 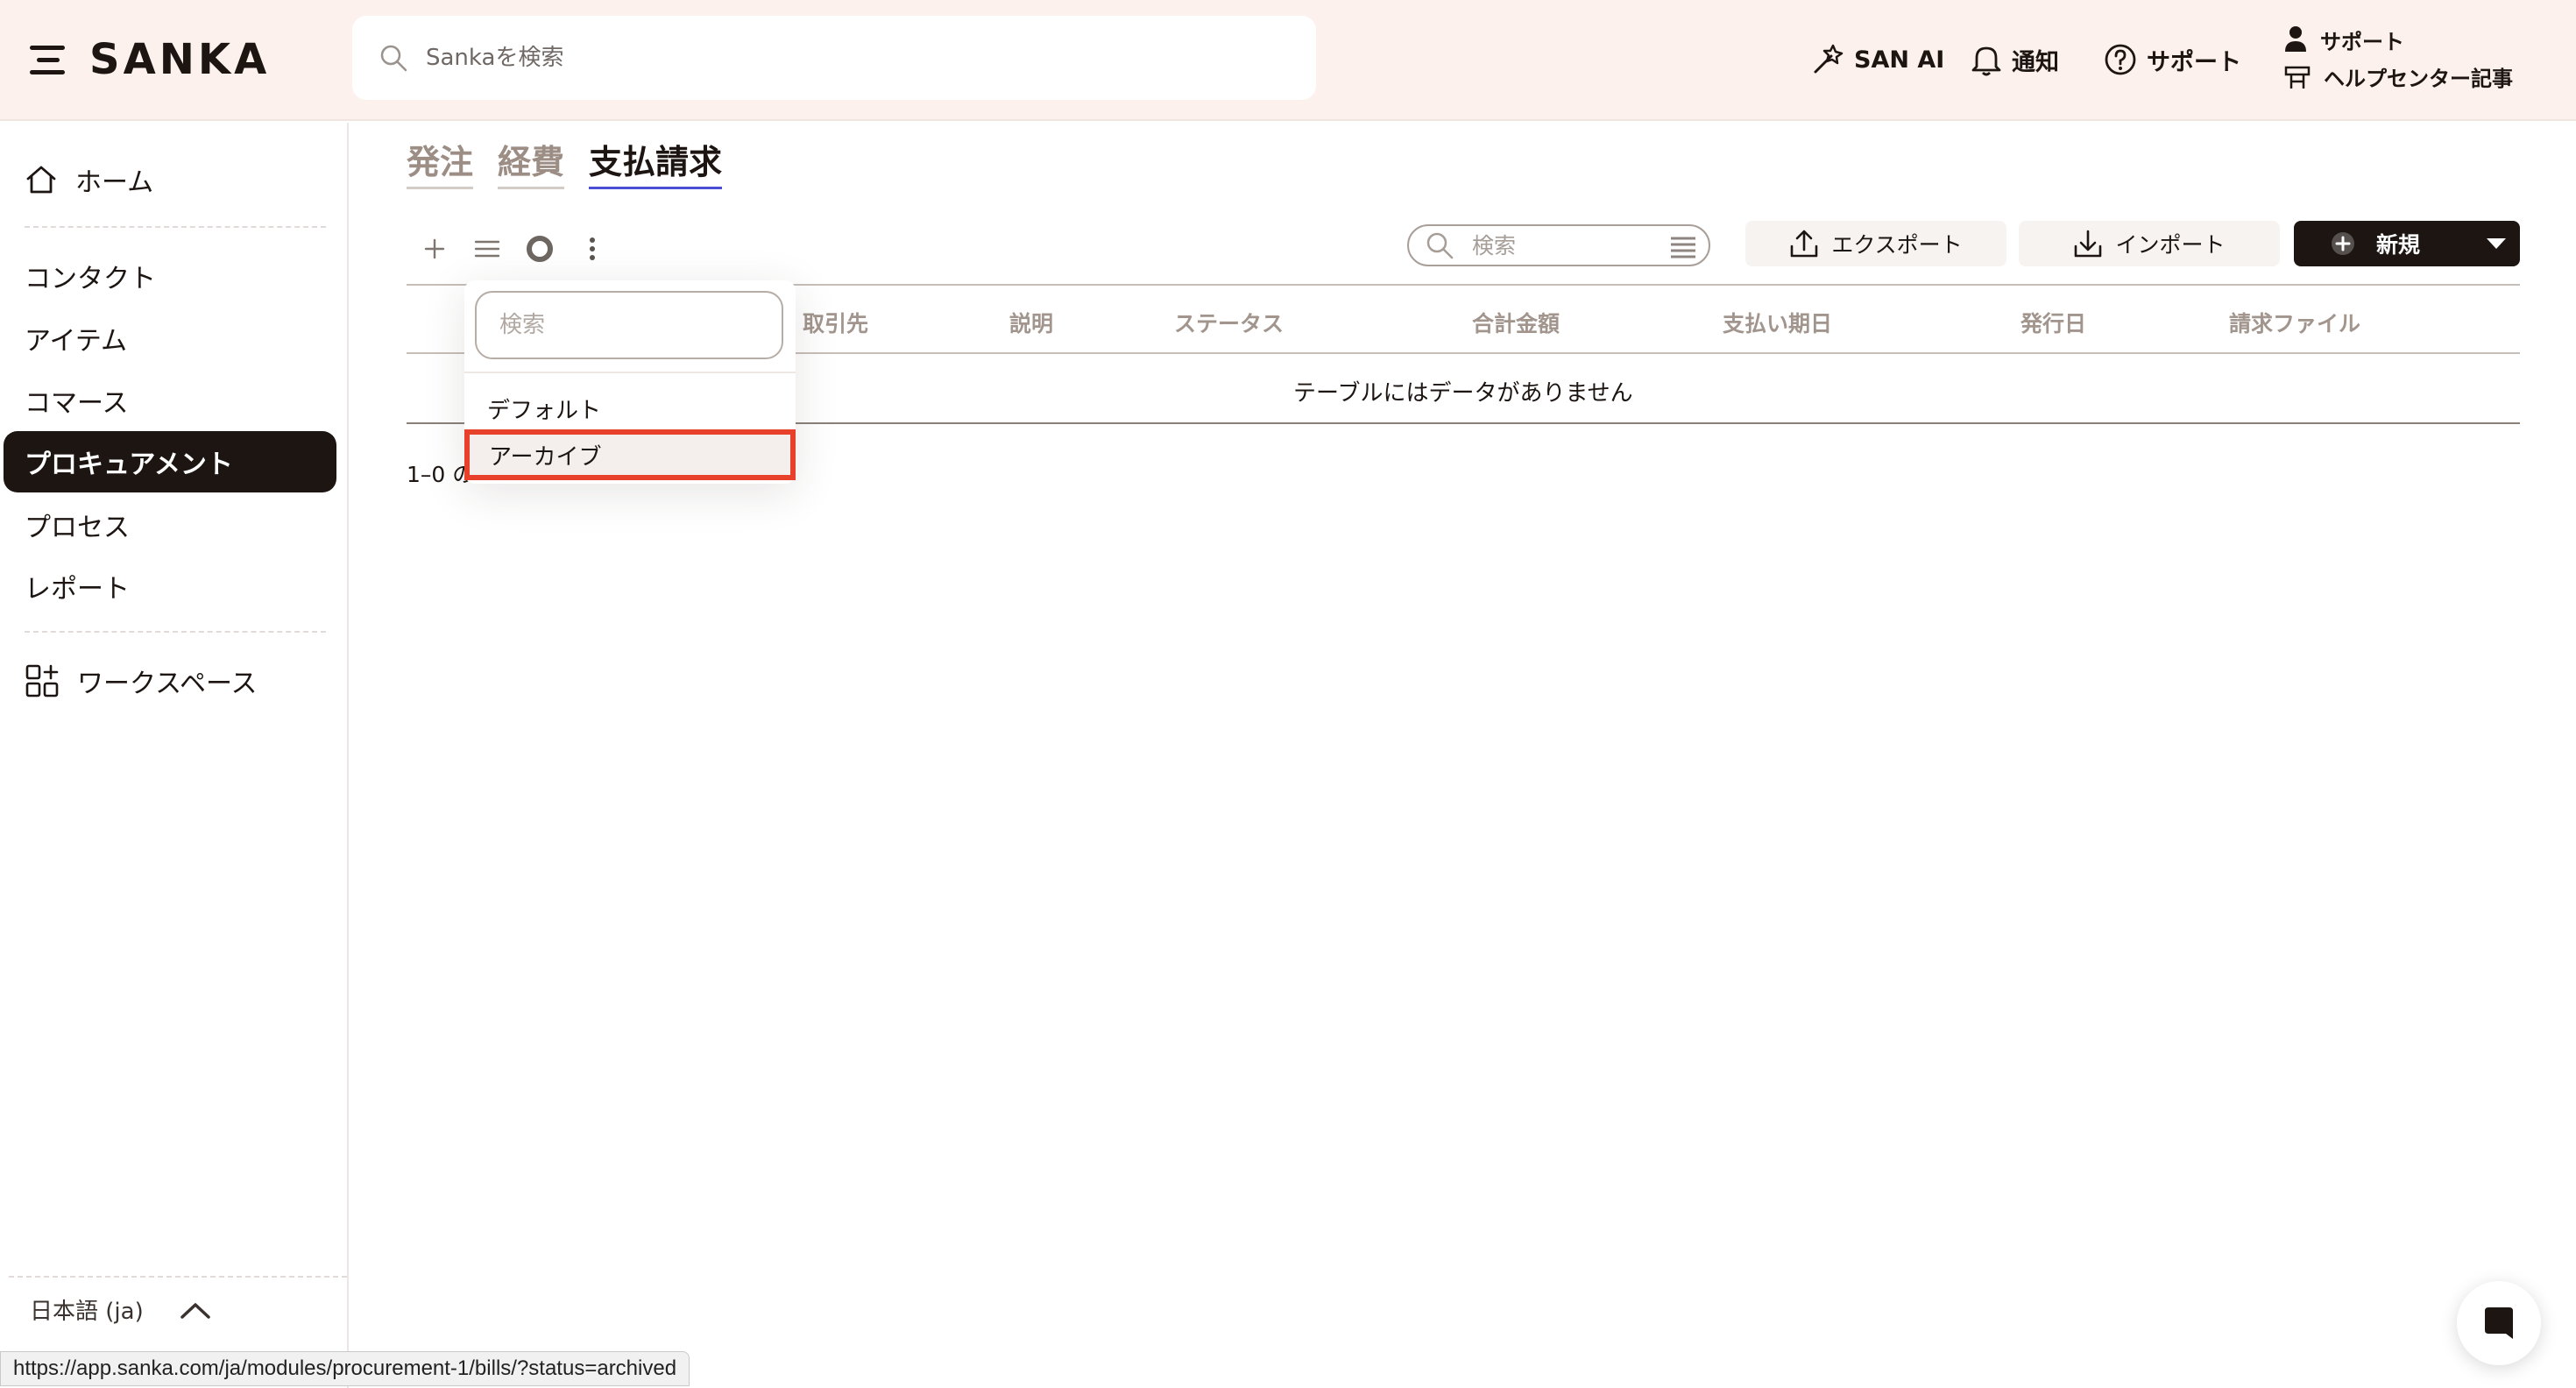 What do you see at coordinates (630, 372) in the screenshot?
I see `dropdown-divider` at bounding box center [630, 372].